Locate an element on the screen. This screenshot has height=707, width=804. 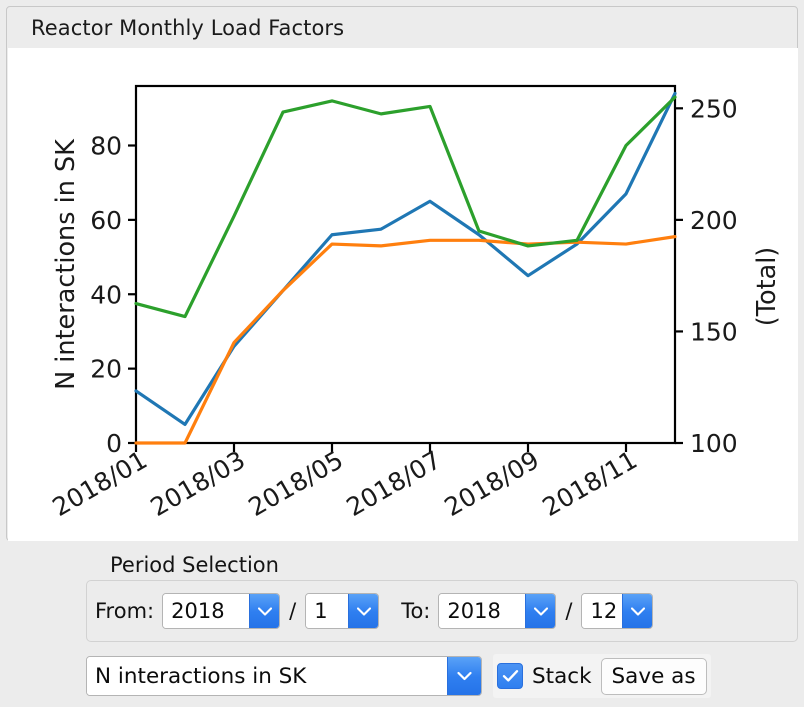
from-year-select: 2018 is located at coordinates (221, 611).